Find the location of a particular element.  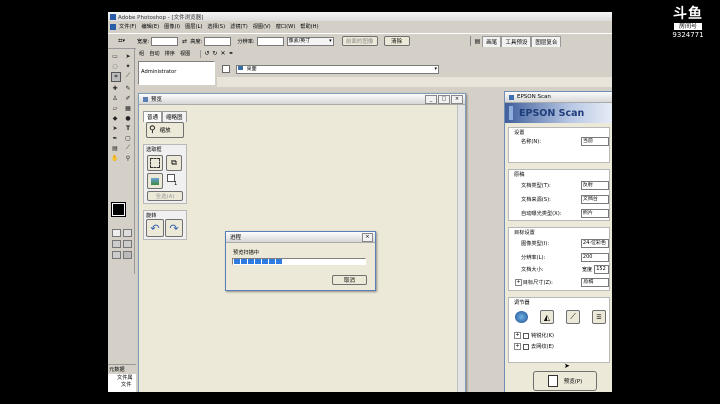

screen-mode-2-icon is located at coordinates (127, 244).